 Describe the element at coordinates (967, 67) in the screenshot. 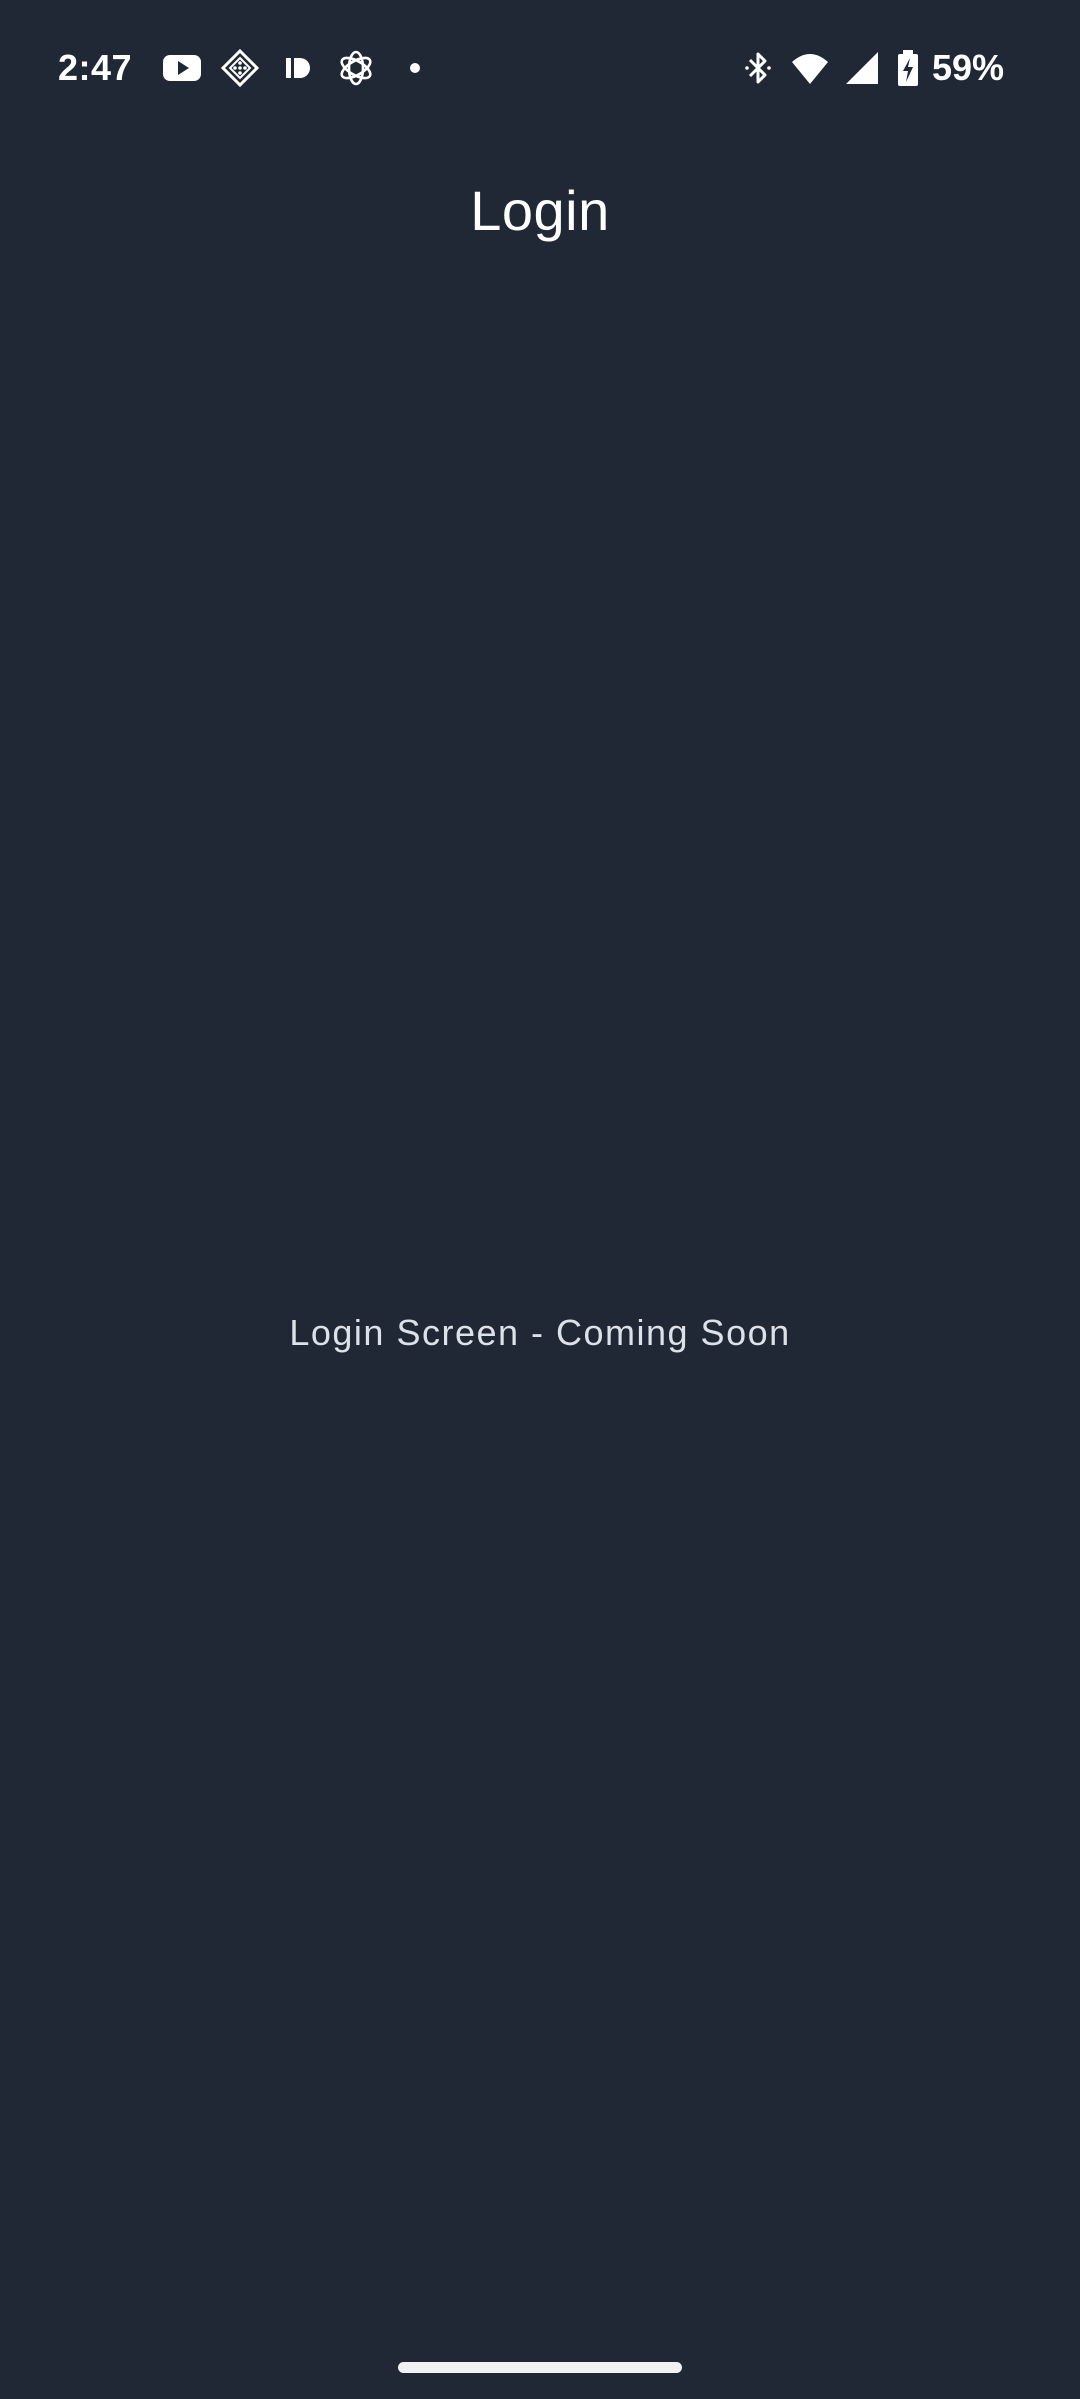

I see `battery-percentage: 59%` at that location.